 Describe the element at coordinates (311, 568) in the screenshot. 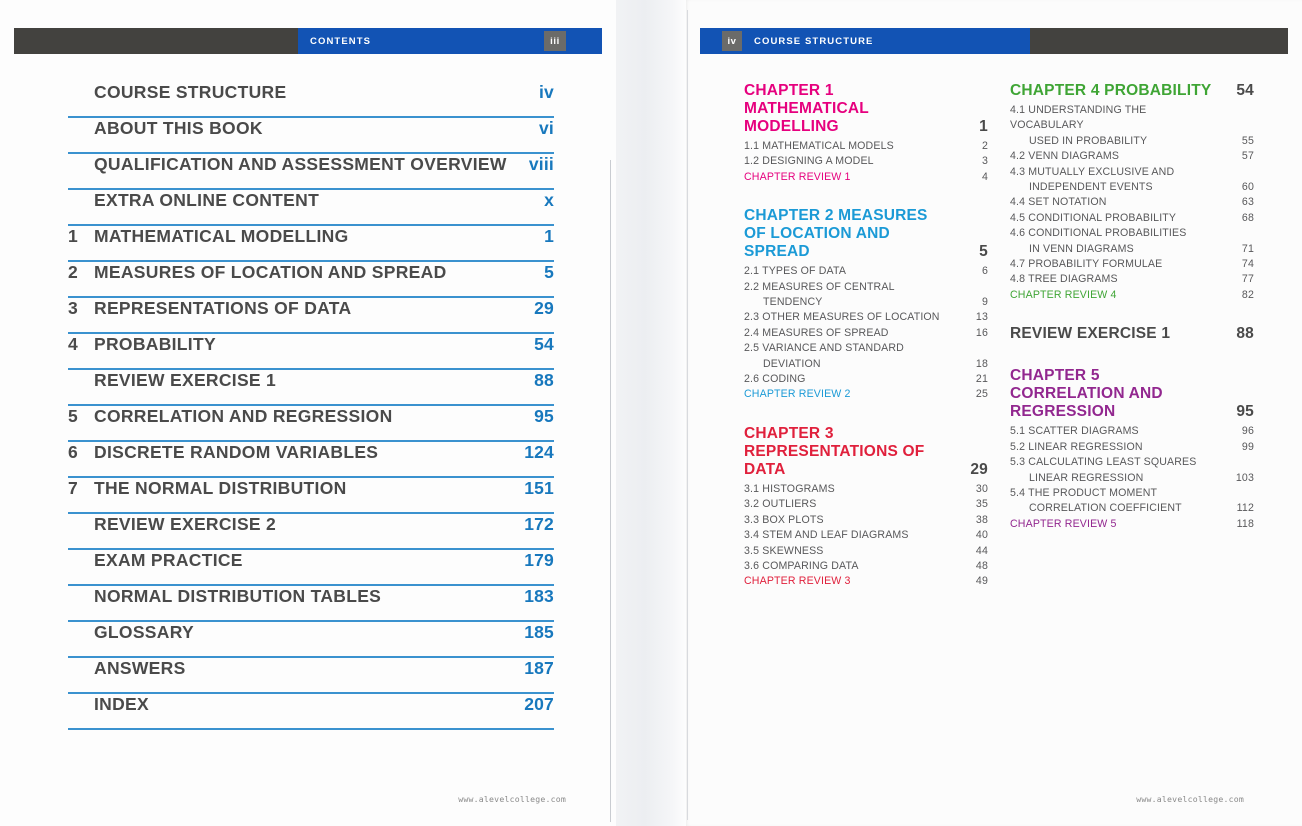

I see `toc-row: EXAM PRACTICE 179` at that location.